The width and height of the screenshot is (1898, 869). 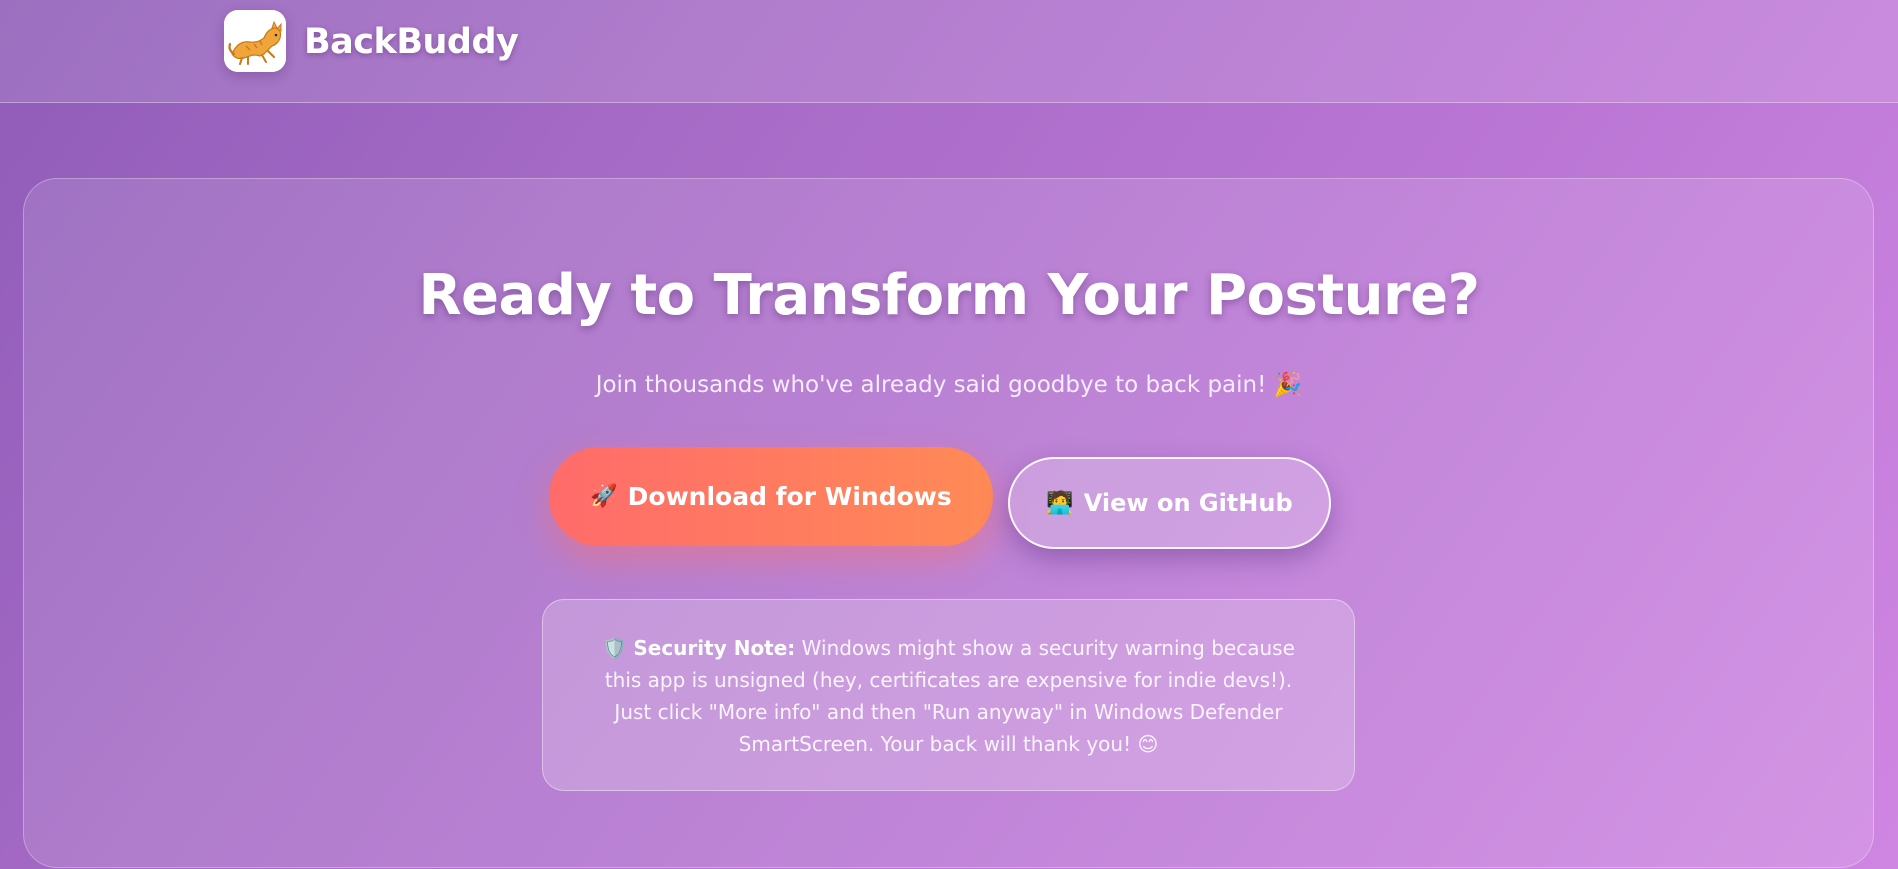 I want to click on stretching-cat-icon, so click(x=255, y=41).